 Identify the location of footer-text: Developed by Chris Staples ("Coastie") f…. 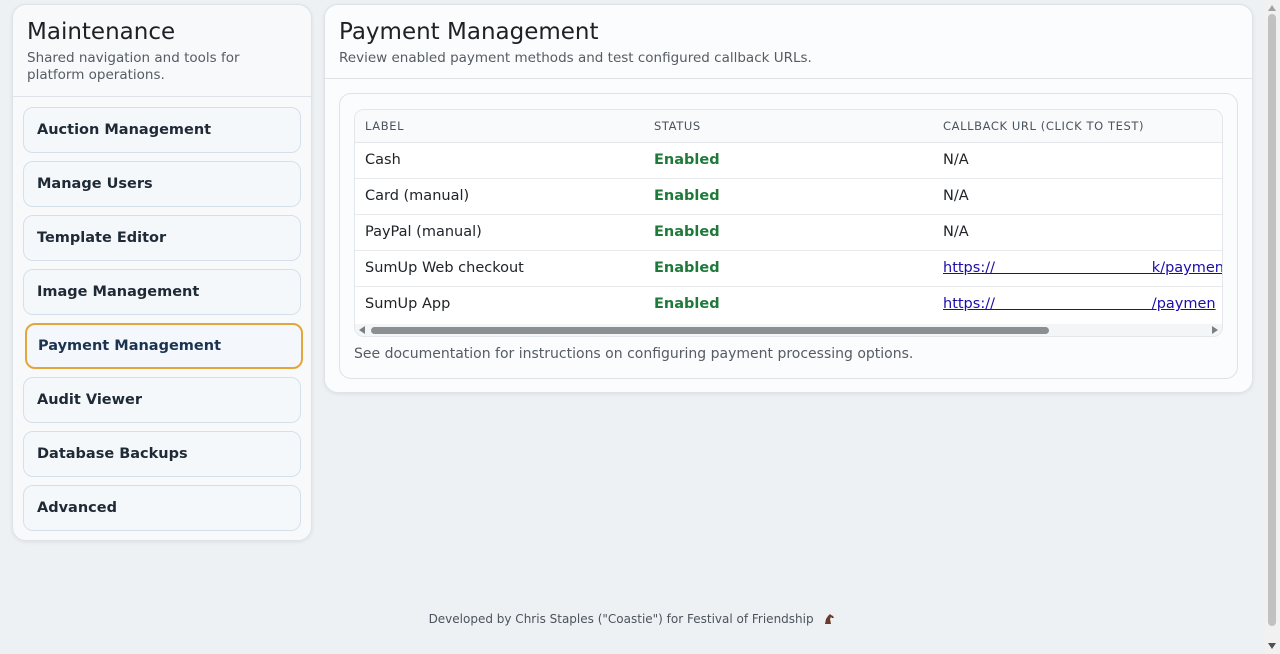
(621, 619).